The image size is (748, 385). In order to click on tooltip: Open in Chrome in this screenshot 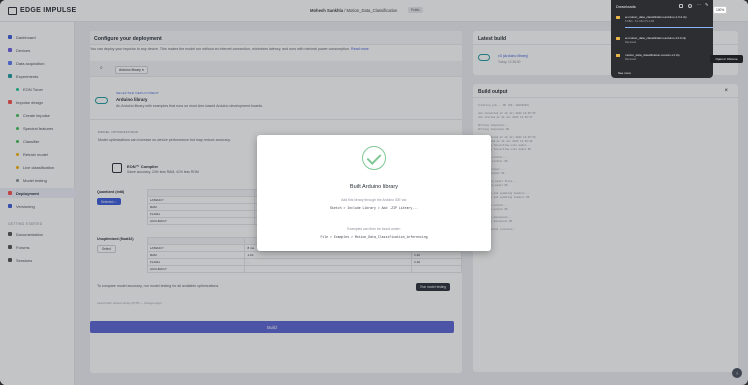, I will do `click(726, 59)`.